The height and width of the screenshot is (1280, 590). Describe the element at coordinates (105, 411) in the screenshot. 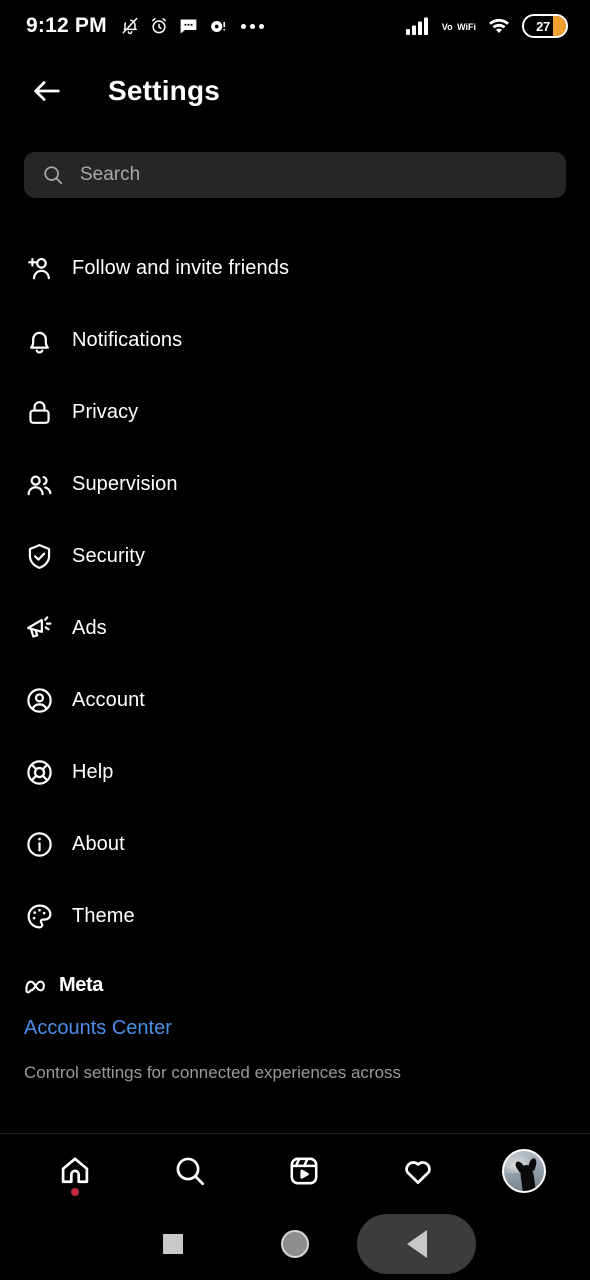

I see `menu-item-label: Privacy` at that location.